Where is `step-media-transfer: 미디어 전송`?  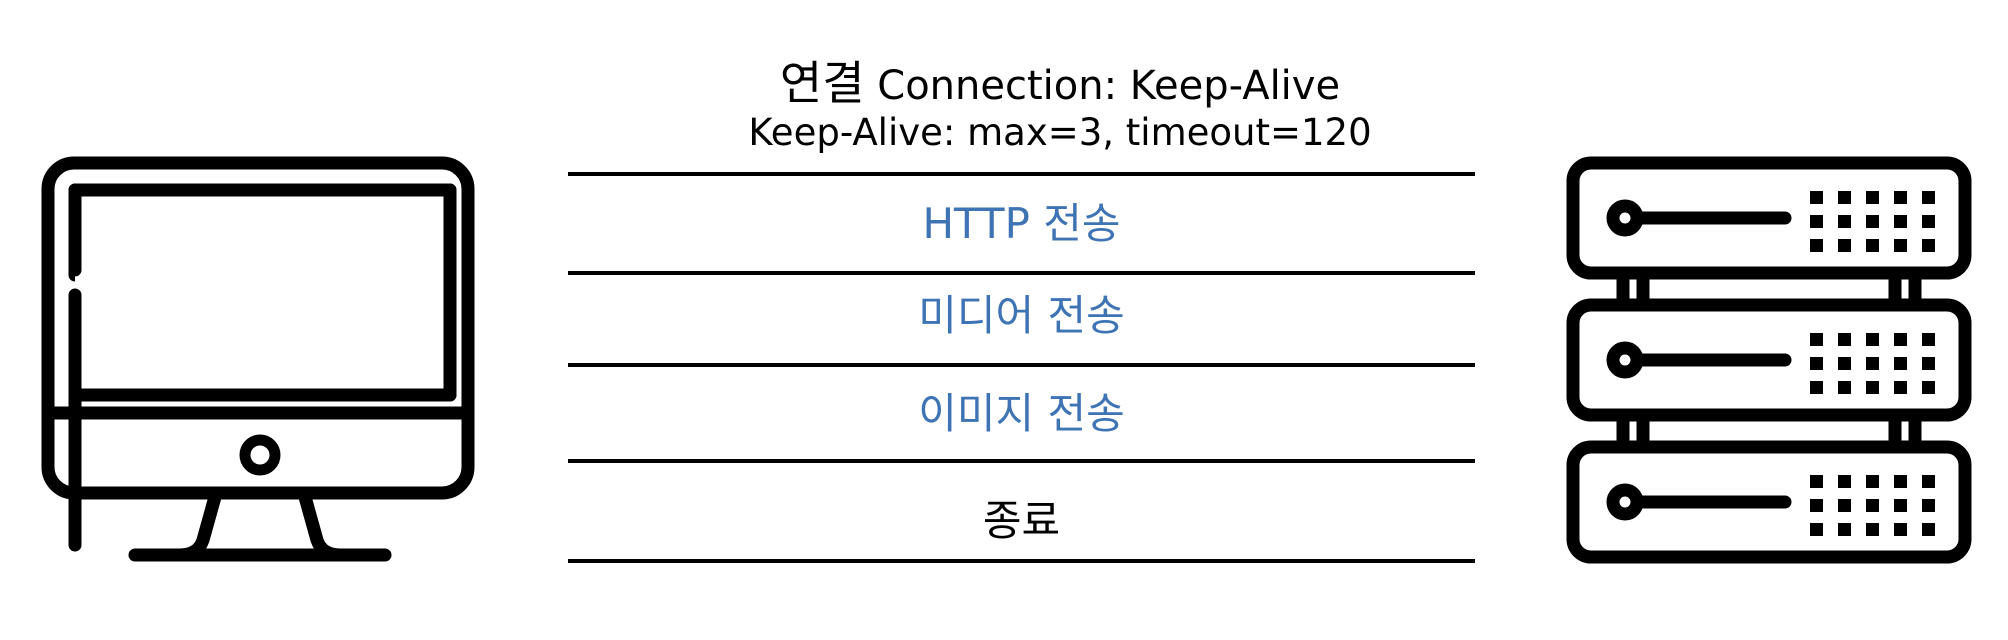 step-media-transfer: 미디어 전송 is located at coordinates (1021, 315).